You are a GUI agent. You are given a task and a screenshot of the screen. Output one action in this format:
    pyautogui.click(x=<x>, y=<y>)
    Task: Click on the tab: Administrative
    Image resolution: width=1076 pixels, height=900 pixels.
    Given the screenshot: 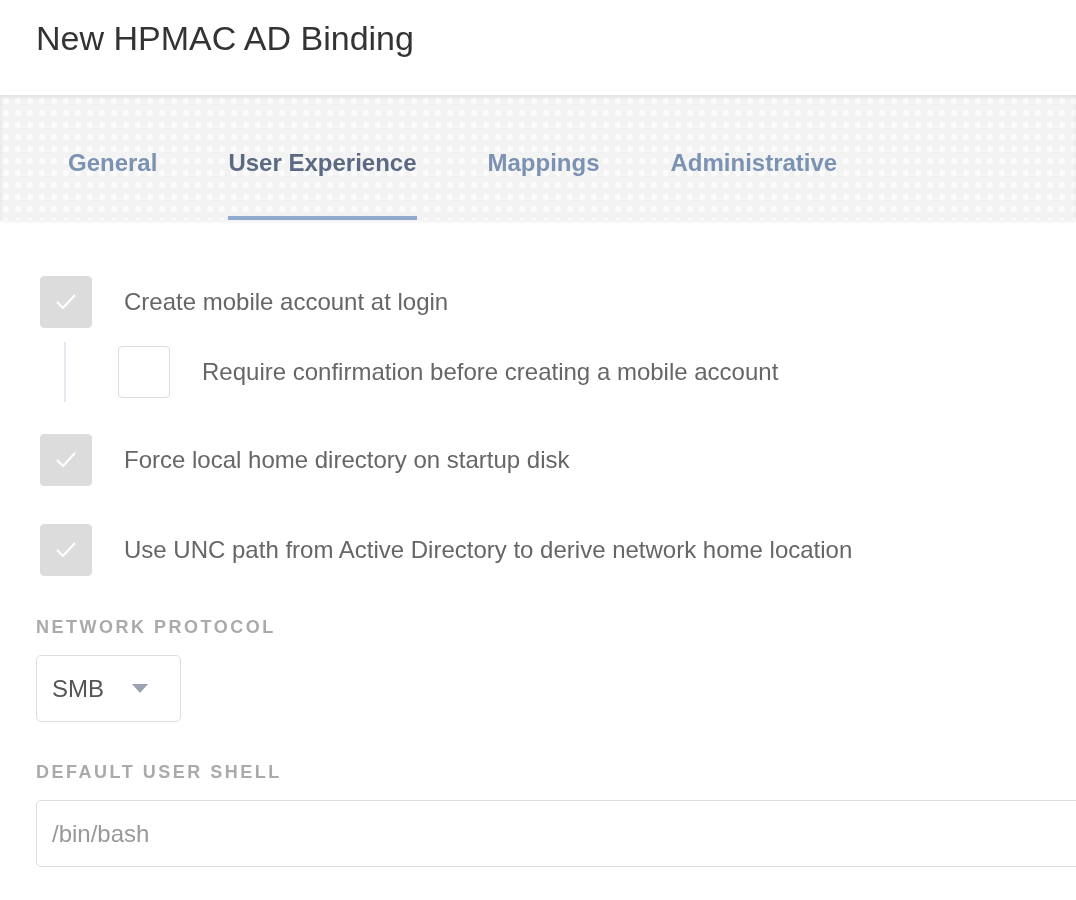 What is the action you would take?
    pyautogui.click(x=754, y=184)
    